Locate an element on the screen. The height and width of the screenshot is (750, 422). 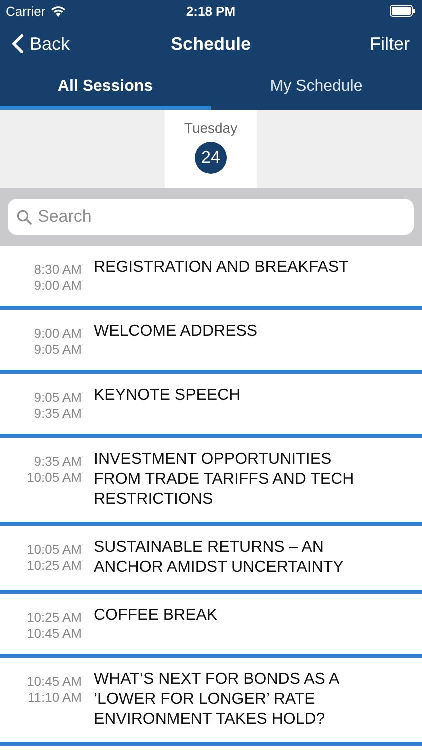
end-time: 9:05 AM is located at coordinates (58, 350).